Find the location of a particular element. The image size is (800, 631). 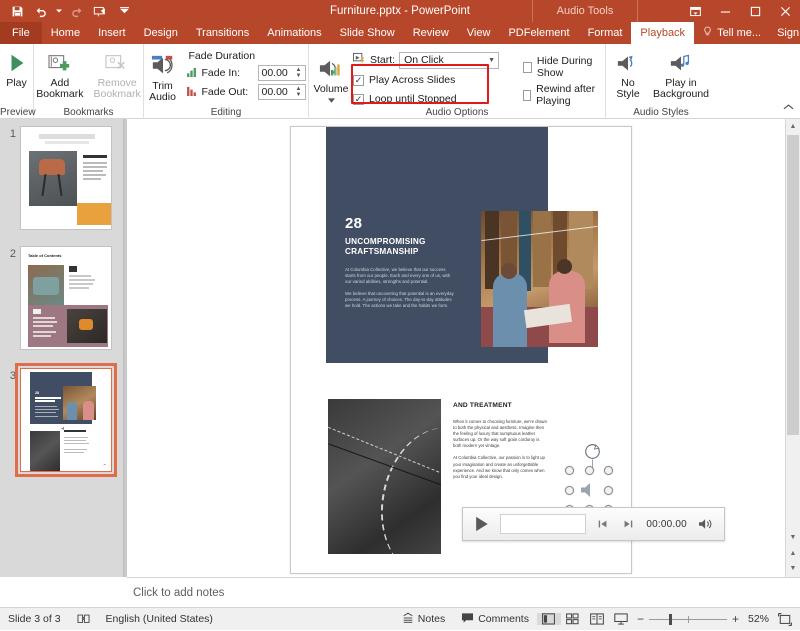

zoom-percent: 52% is located at coordinates (758, 619).